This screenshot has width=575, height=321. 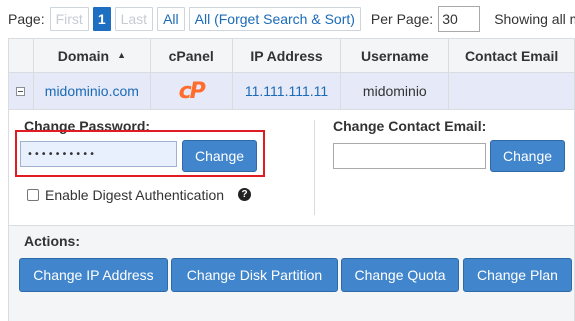 What do you see at coordinates (287, 55) in the screenshot?
I see `header-ip-address: IP Address` at bounding box center [287, 55].